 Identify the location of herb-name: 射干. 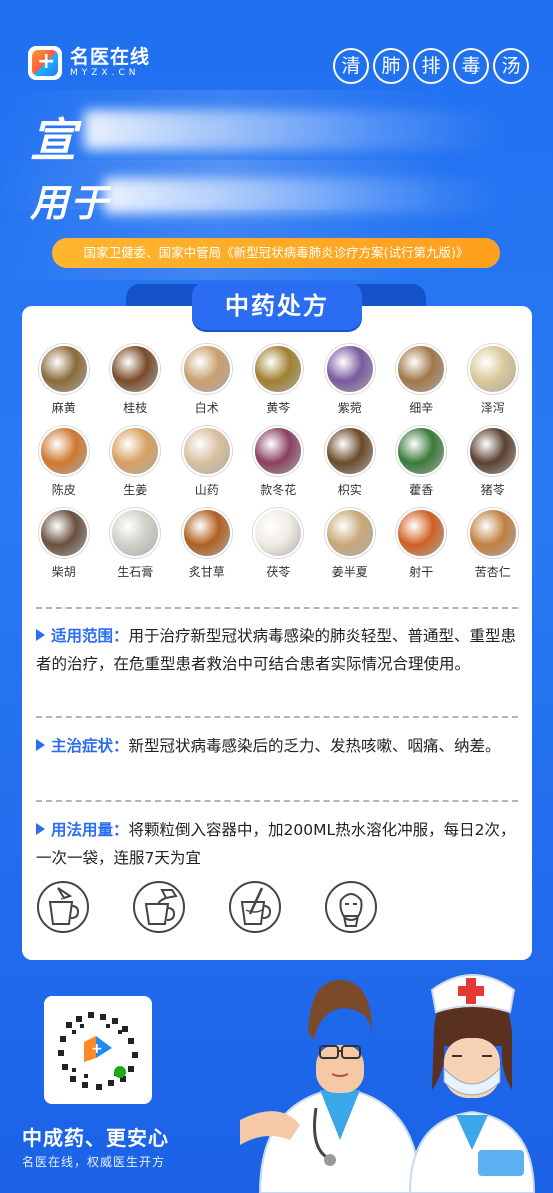
(421, 572).